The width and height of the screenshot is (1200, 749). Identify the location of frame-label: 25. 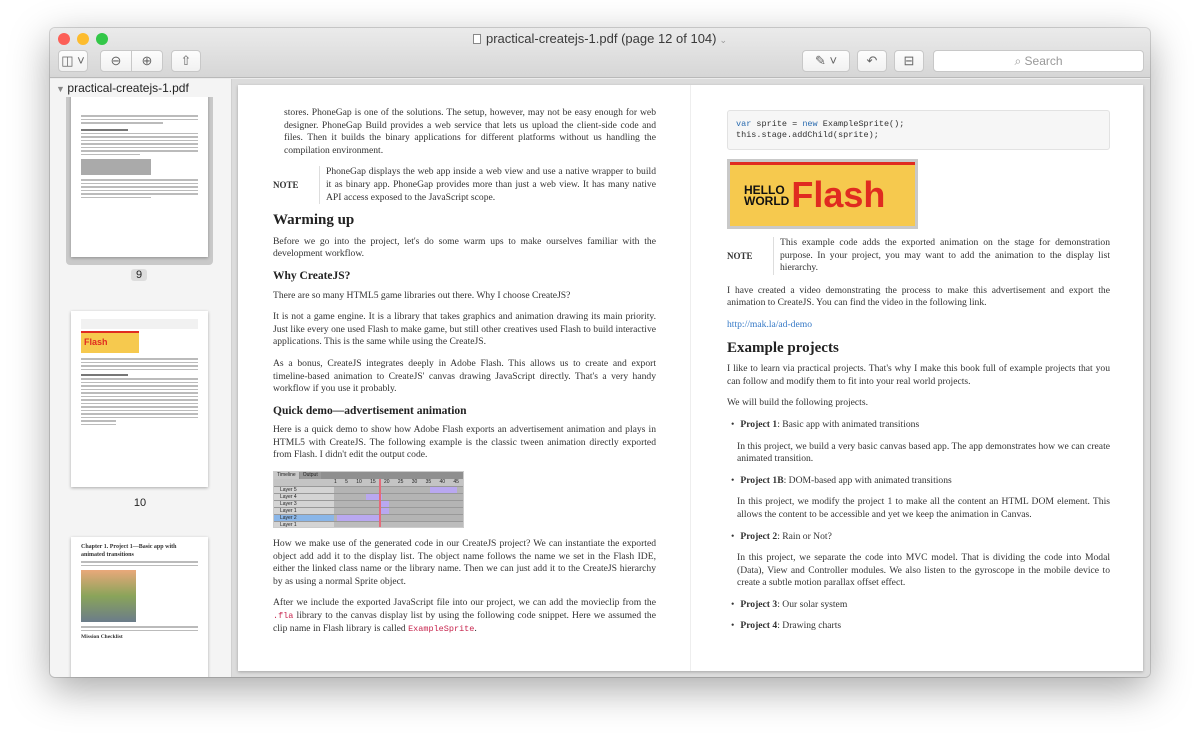
(400, 482).